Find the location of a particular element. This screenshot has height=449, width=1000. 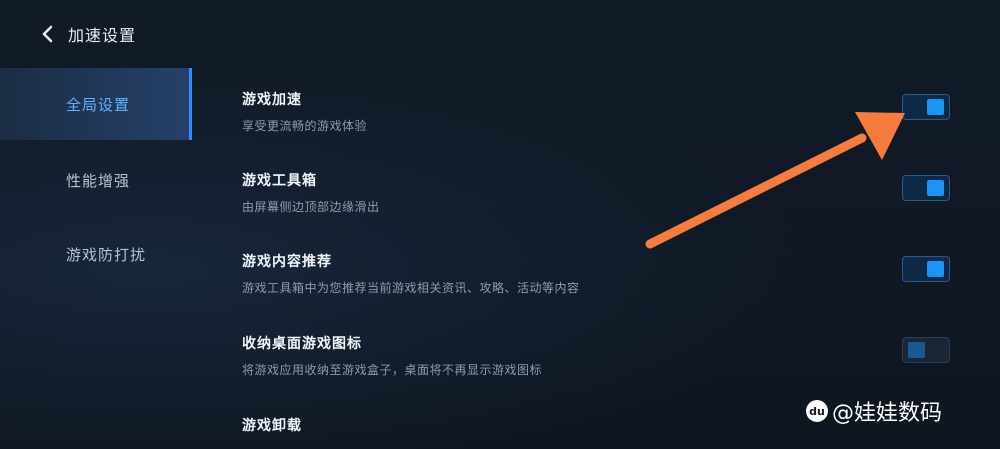

setting-game-uninstall: 游戏卸载 is located at coordinates (567, 425).